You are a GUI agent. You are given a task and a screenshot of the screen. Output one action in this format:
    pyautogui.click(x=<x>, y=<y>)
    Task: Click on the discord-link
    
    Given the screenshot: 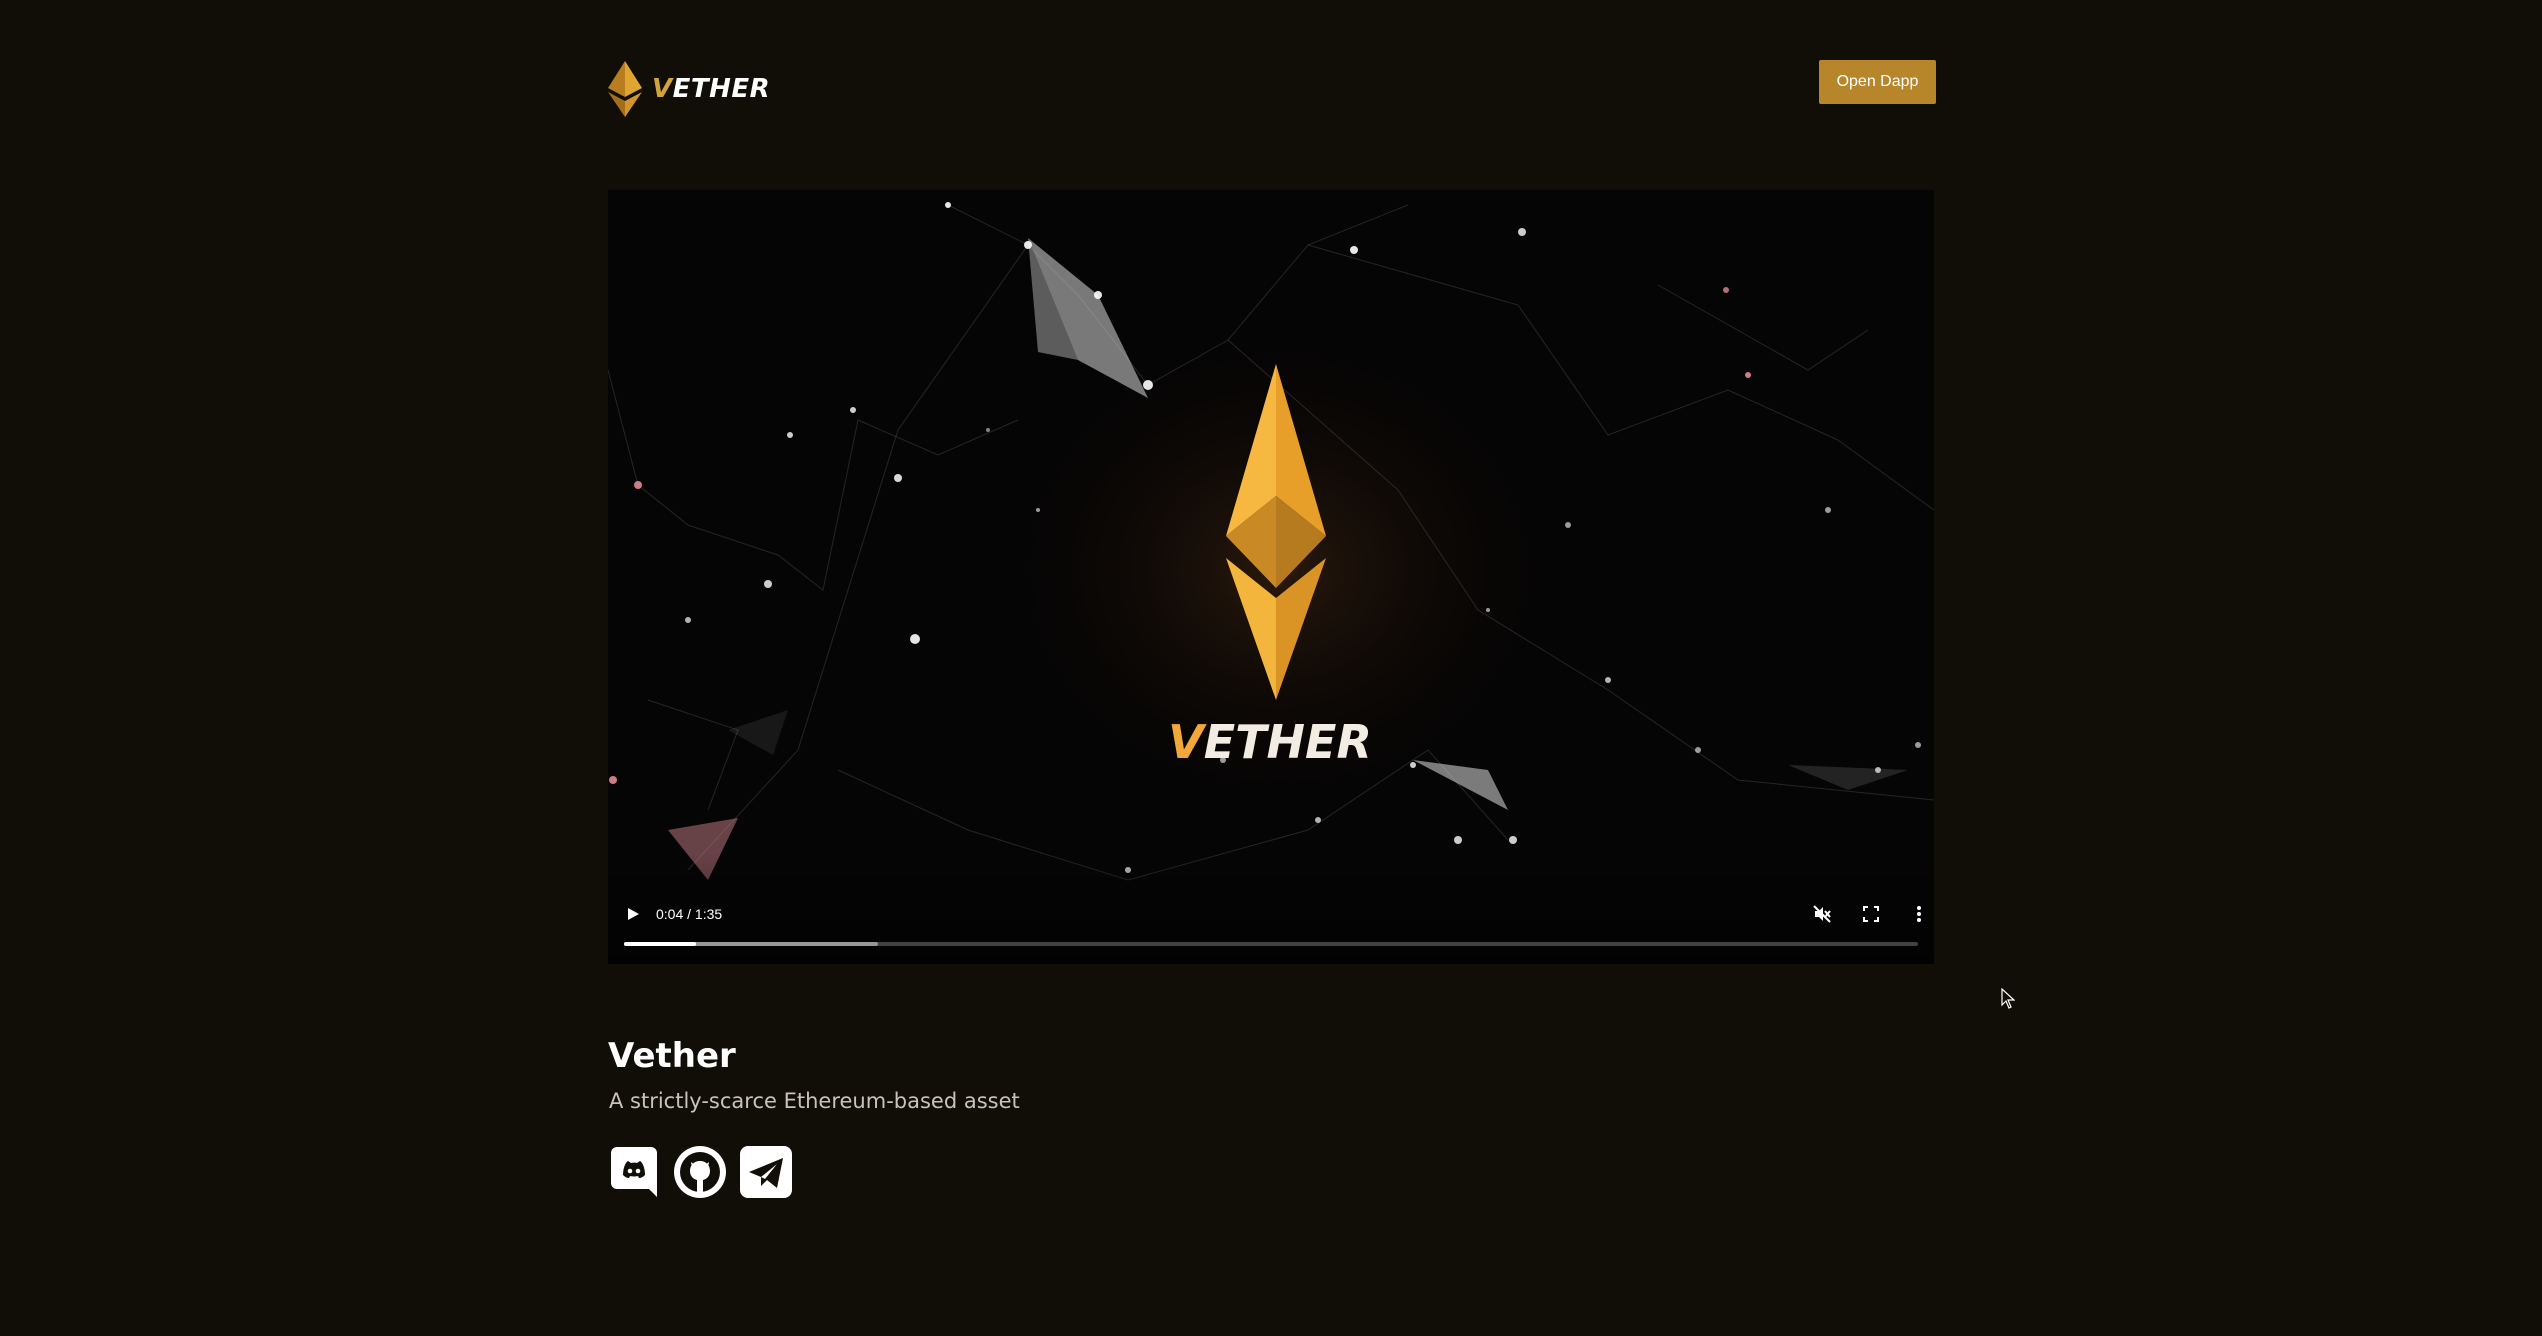 What is the action you would take?
    pyautogui.click(x=634, y=1172)
    